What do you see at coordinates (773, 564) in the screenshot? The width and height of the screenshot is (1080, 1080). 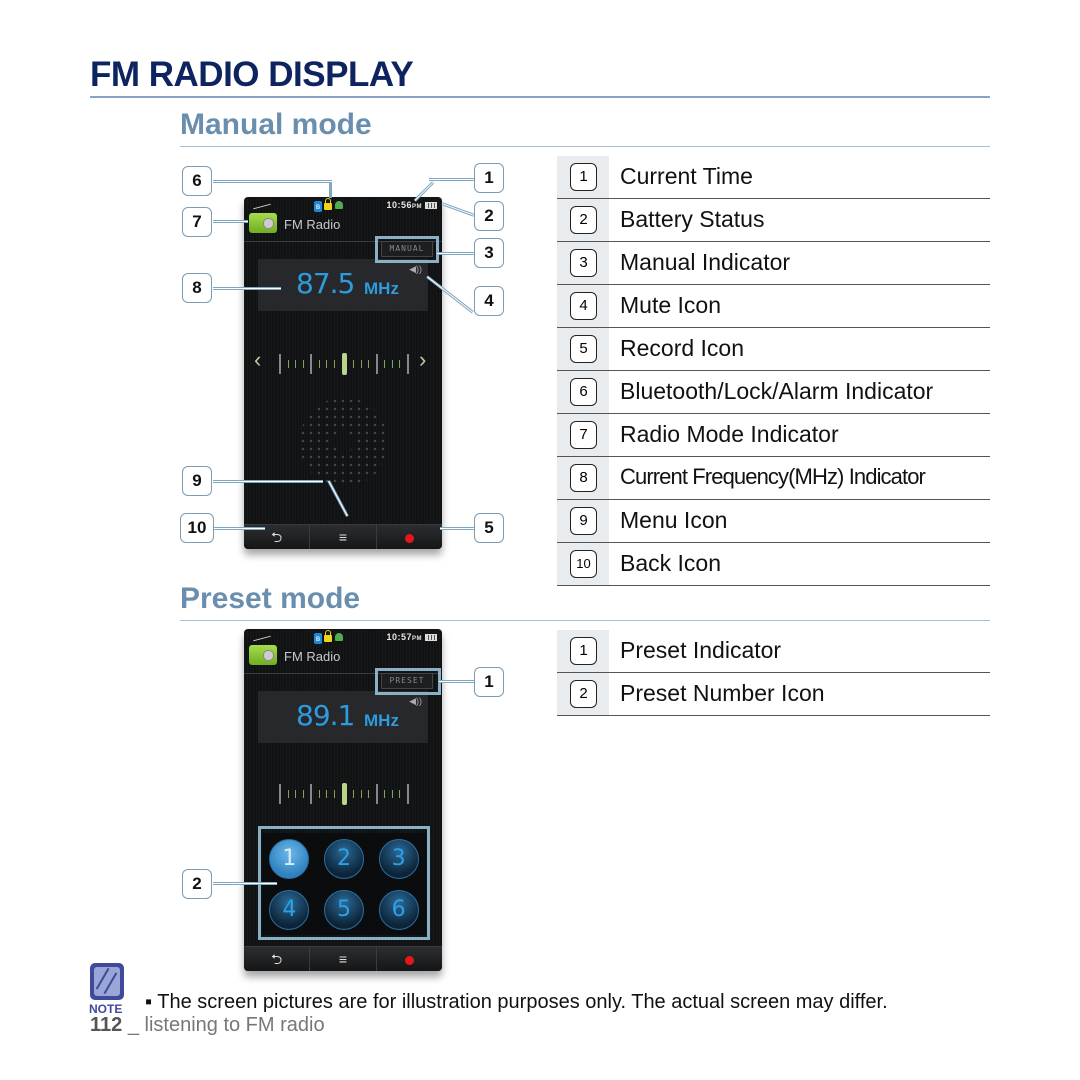 I see `legend-row: 10 Back Icon` at bounding box center [773, 564].